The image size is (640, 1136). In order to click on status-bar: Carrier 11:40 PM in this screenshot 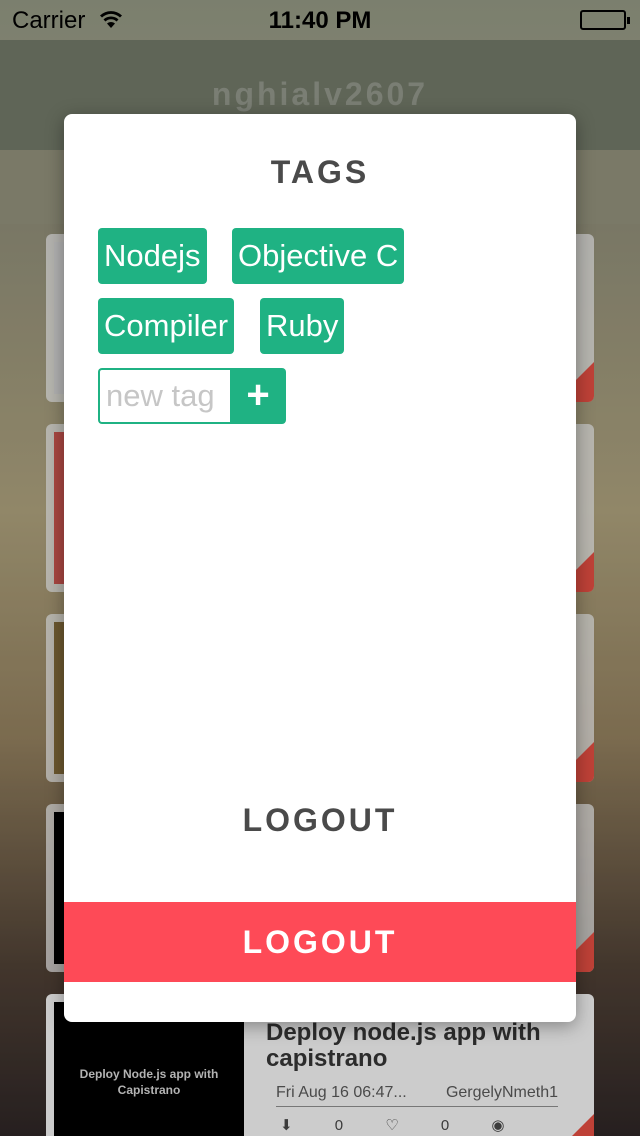, I will do `click(320, 20)`.